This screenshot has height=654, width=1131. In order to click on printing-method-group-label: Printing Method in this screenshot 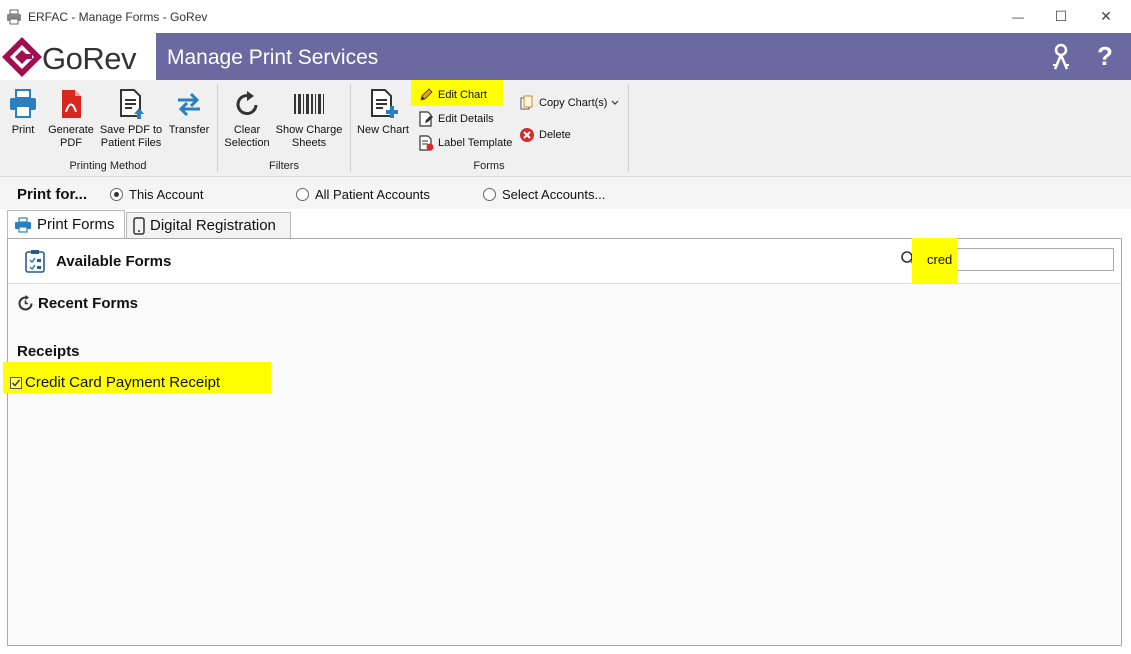, I will do `click(108, 166)`.